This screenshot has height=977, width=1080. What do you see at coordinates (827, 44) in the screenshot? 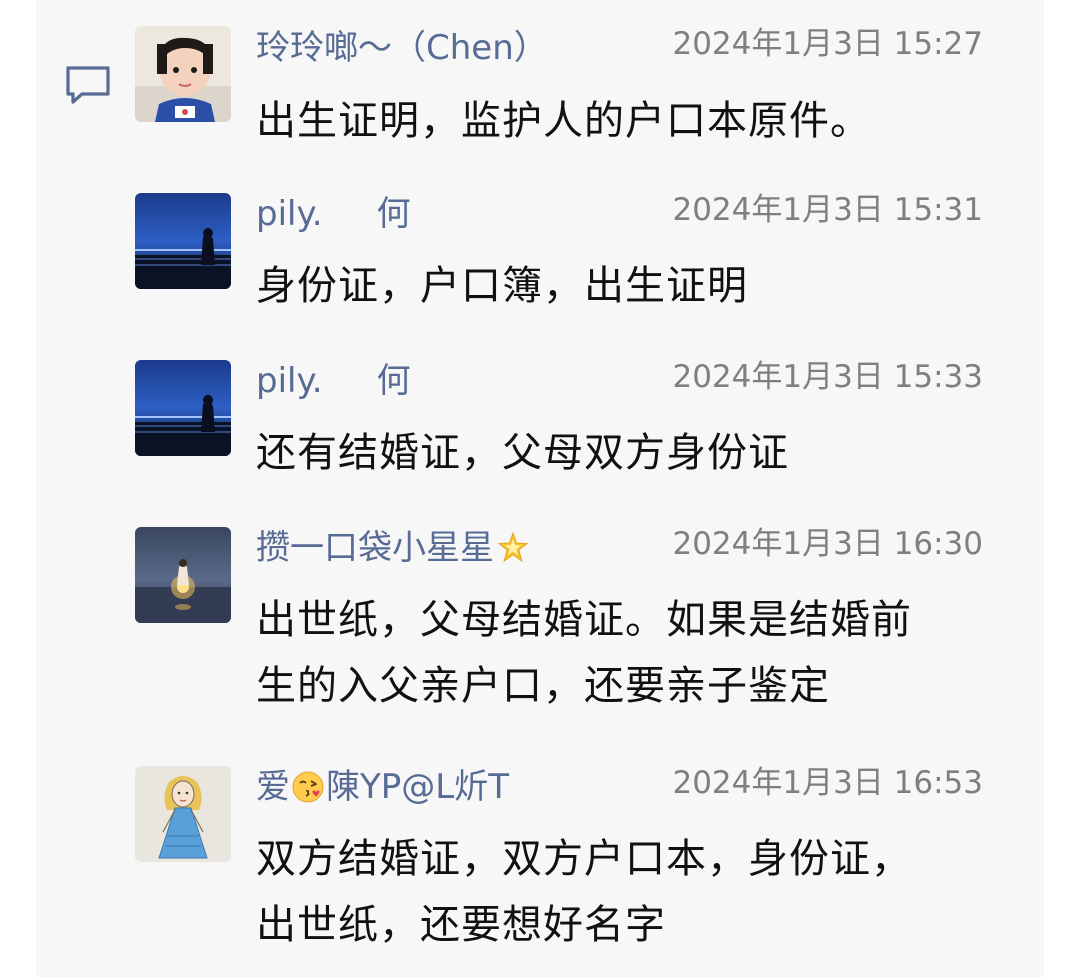
I see `comment-time: 2024年1月3日 15:27` at bounding box center [827, 44].